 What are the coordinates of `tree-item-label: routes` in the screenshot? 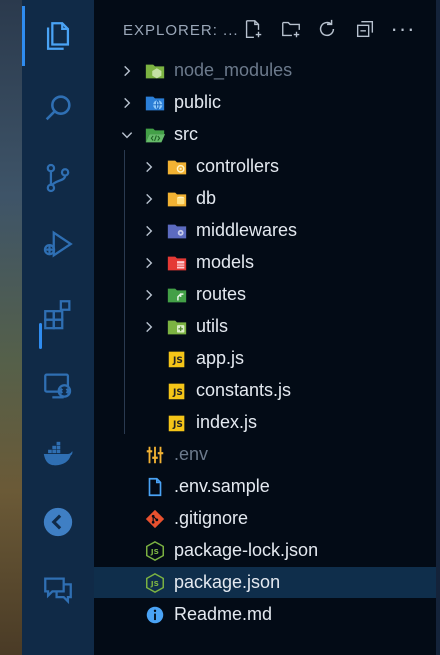 It's located at (221, 294).